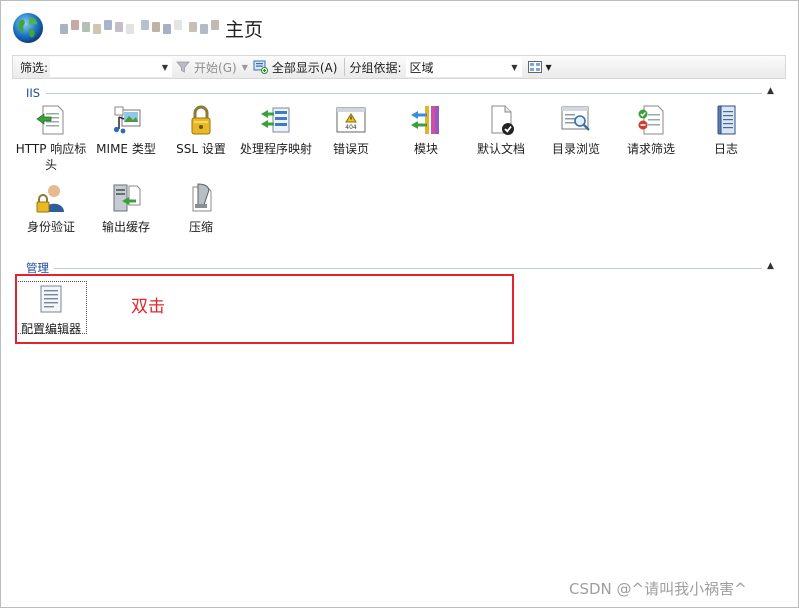  What do you see at coordinates (201, 149) in the screenshot?
I see `feature-label: SSL 设置` at bounding box center [201, 149].